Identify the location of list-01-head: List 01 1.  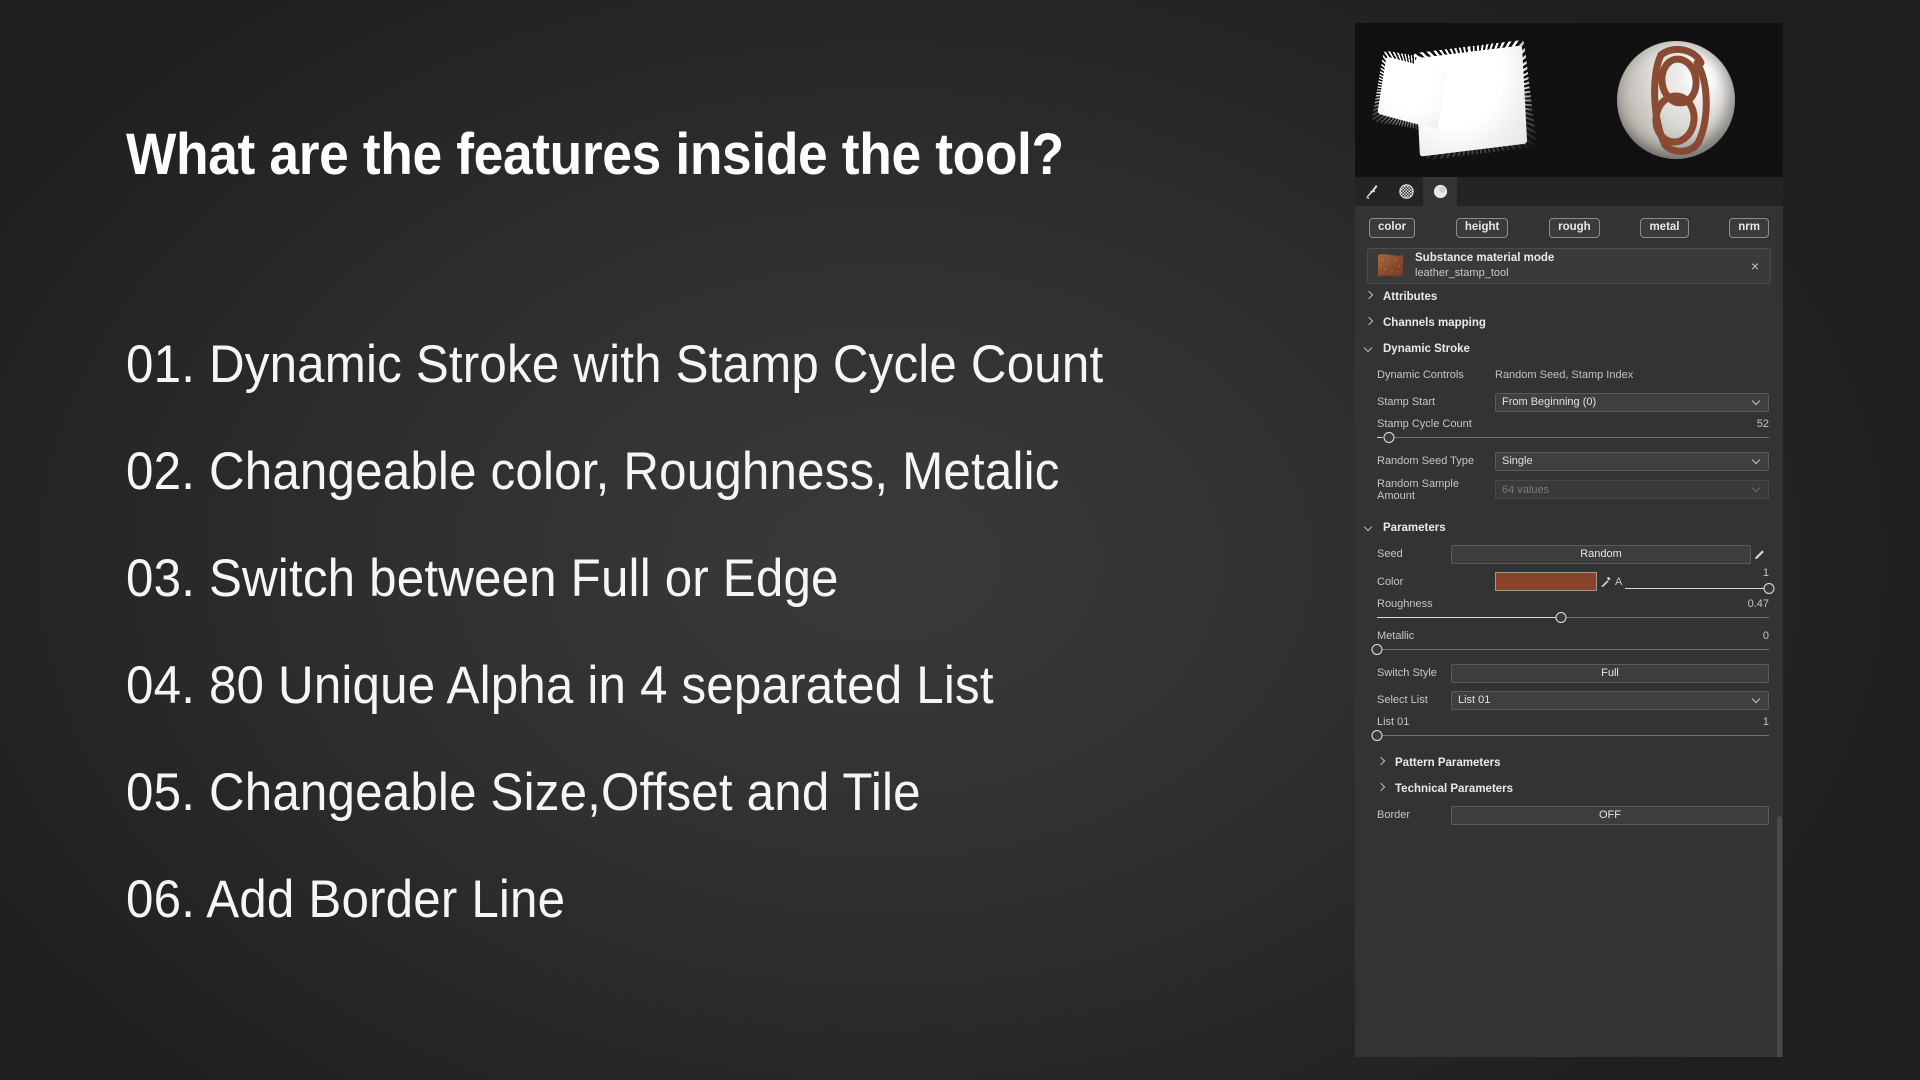
(1573, 722).